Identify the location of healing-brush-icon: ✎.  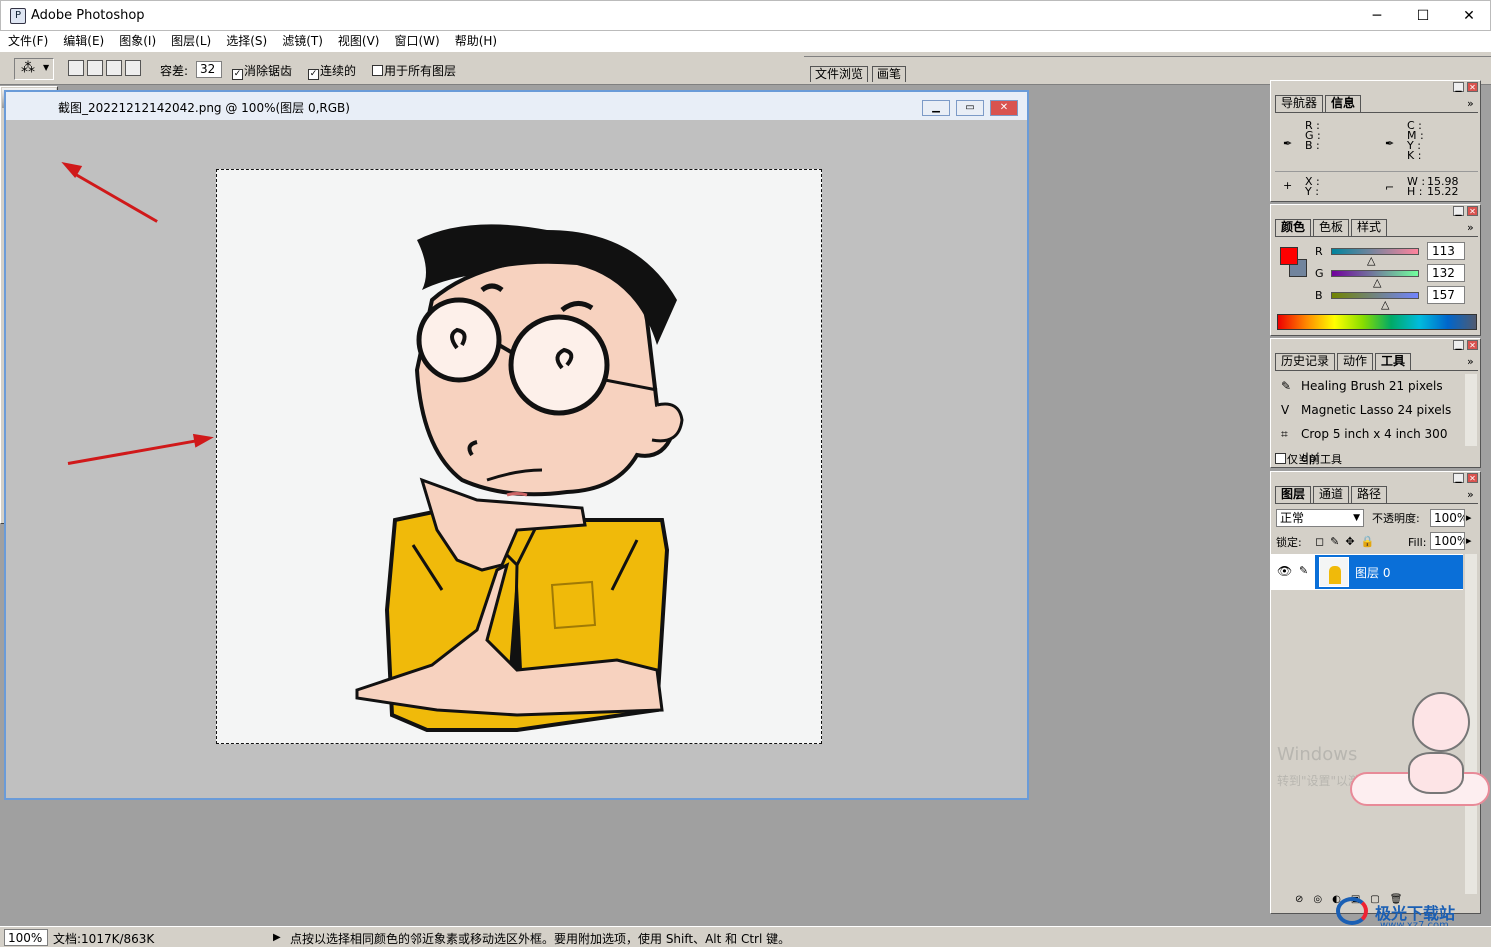
(1286, 386).